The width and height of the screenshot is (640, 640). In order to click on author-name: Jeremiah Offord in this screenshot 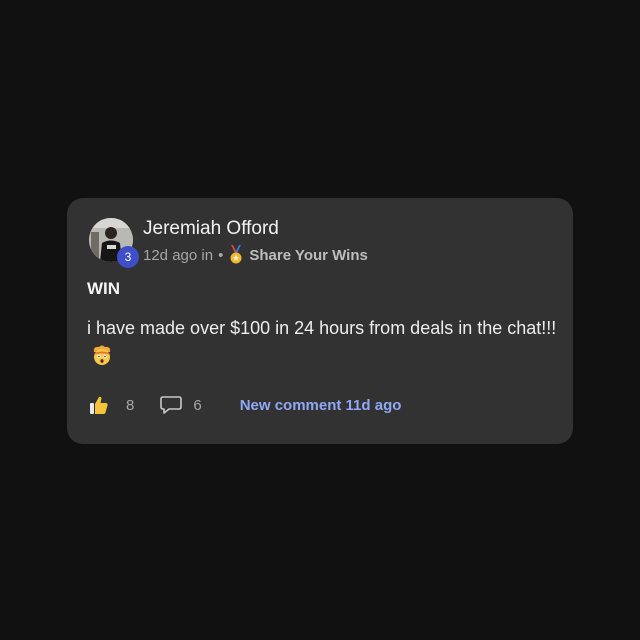, I will do `click(211, 229)`.